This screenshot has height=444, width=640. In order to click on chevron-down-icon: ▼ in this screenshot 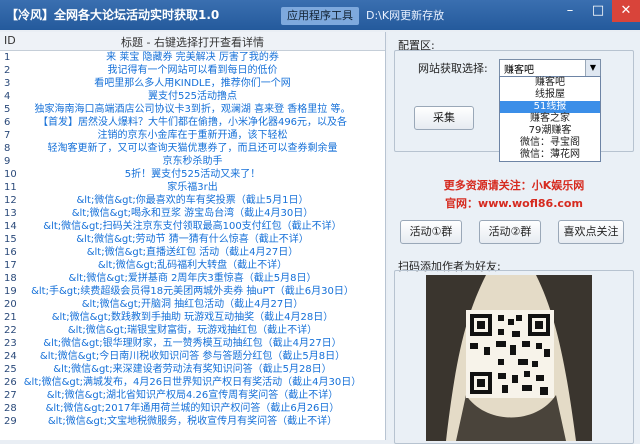, I will do `click(592, 68)`.